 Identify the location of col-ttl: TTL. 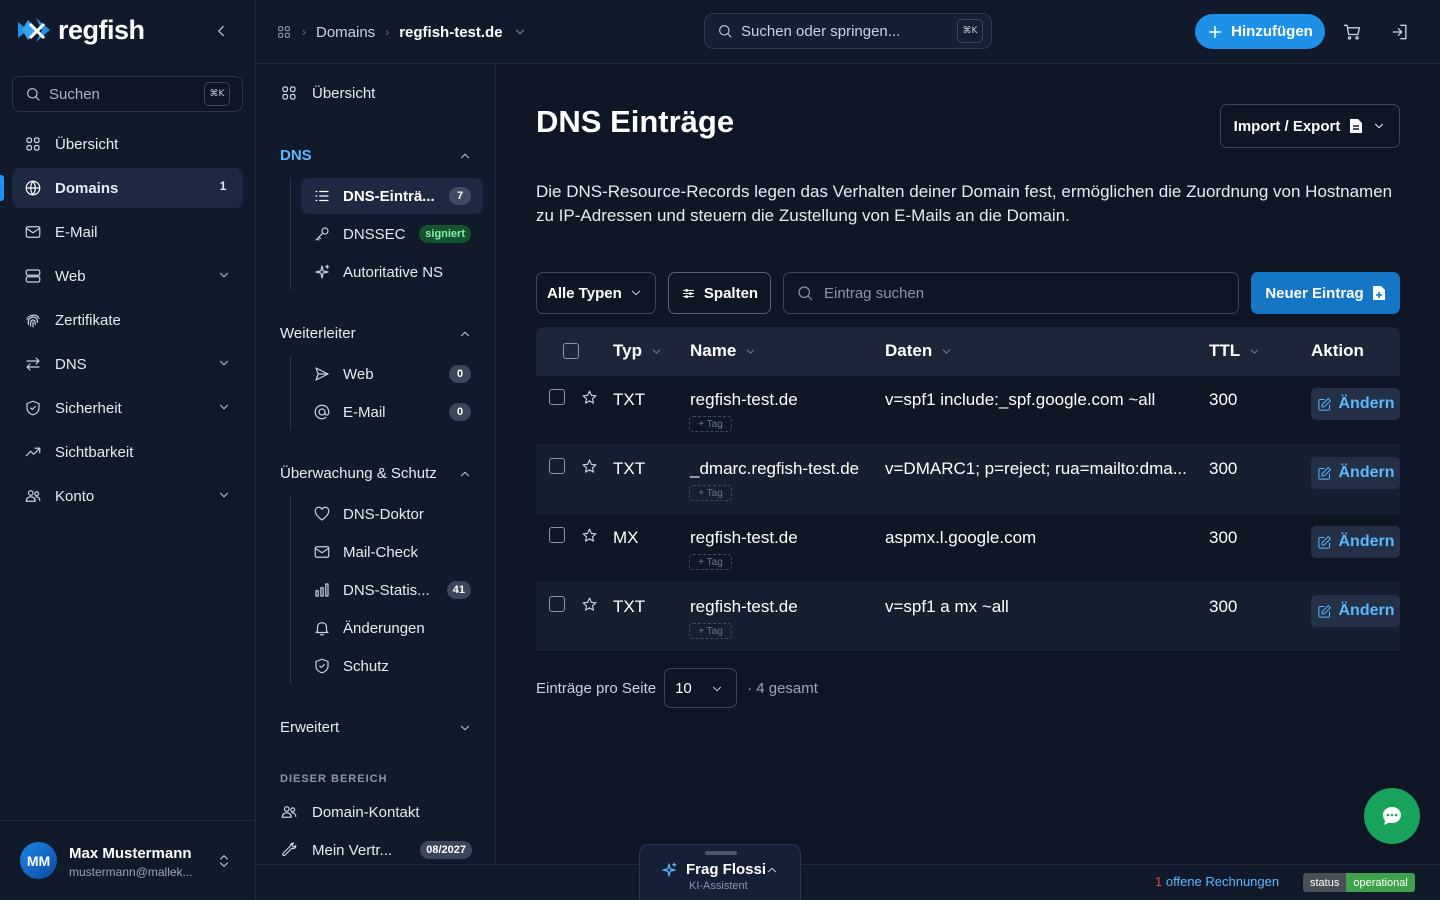
(1235, 351).